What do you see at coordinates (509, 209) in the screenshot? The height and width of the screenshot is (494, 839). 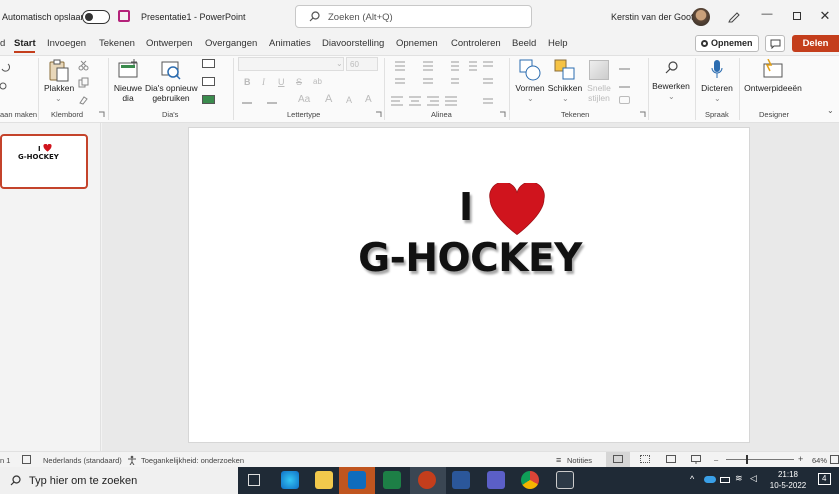 I see `slide-title-line1: I` at bounding box center [509, 209].